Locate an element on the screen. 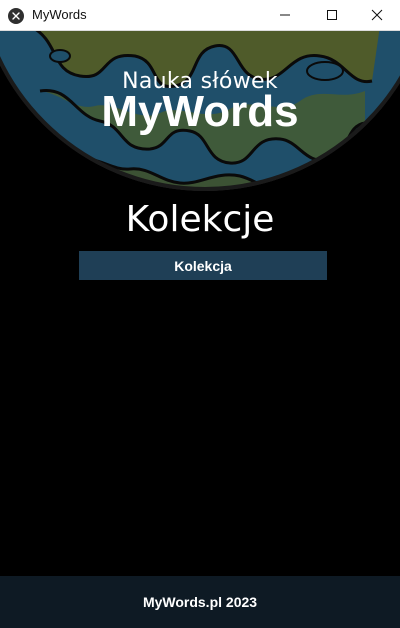 This screenshot has width=400, height=628. maximize-icon is located at coordinates (332, 15).